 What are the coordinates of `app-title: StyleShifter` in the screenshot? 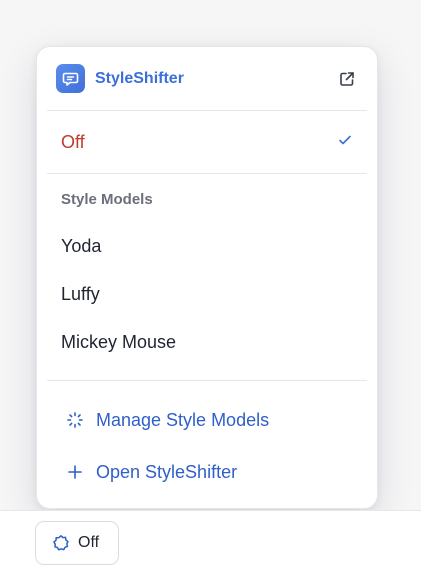 It's located at (139, 78).